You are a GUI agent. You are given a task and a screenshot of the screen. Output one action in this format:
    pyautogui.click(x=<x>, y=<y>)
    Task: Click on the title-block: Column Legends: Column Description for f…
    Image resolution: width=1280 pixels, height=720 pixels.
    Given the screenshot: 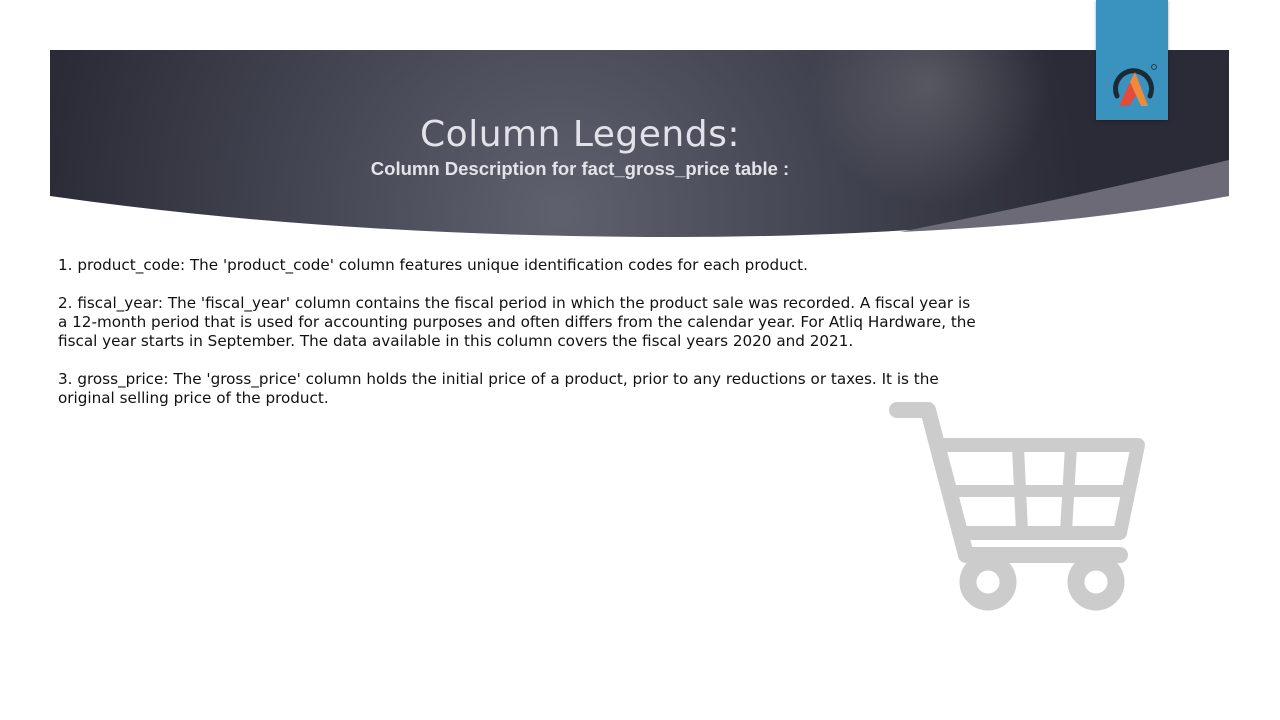 What is the action you would take?
    pyautogui.click(x=580, y=146)
    